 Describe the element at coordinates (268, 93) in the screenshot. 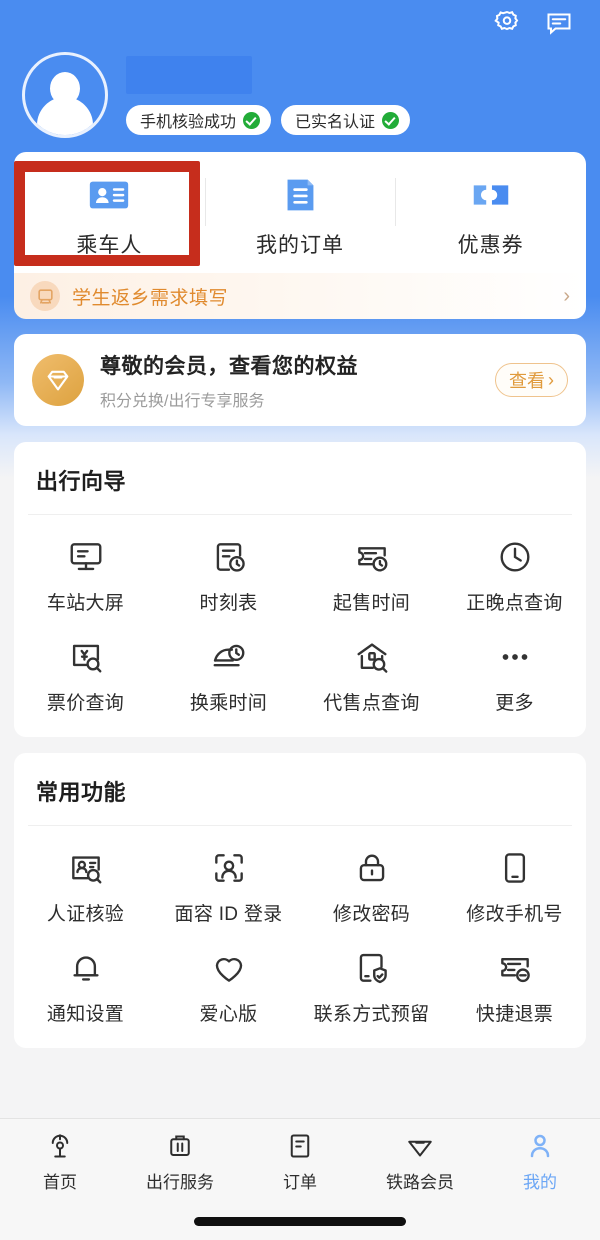

I see `identity-block: 手机核验成功 已实名认证` at that location.